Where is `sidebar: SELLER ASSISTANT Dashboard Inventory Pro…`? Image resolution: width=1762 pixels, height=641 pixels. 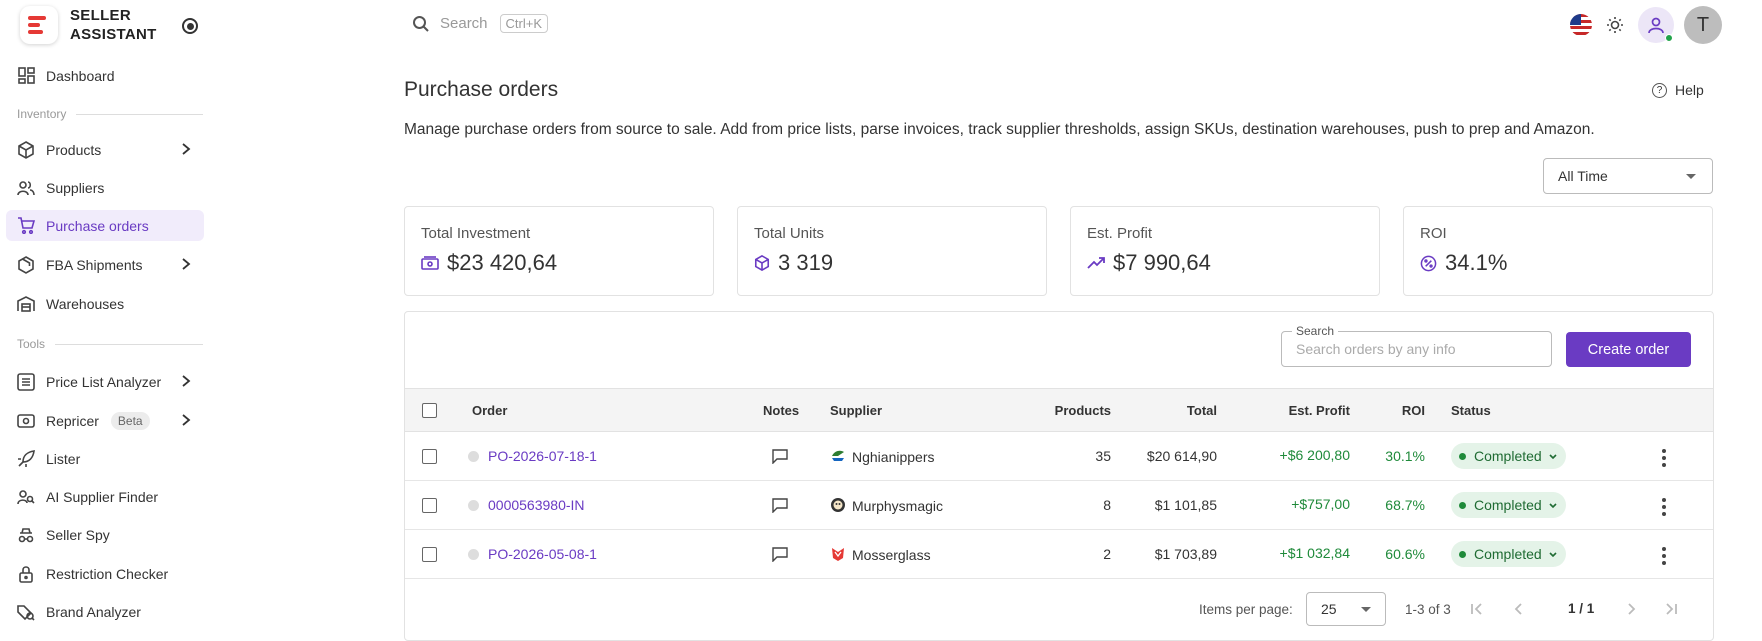 sidebar: SELLER ASSISTANT Dashboard Inventory Pro… is located at coordinates (106, 320).